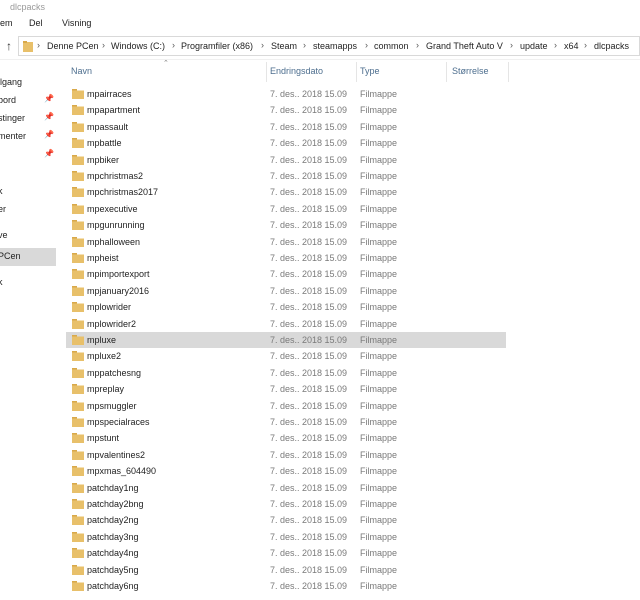  I want to click on breadcrumb-dlcpacks: dlcpacks, so click(611, 46).